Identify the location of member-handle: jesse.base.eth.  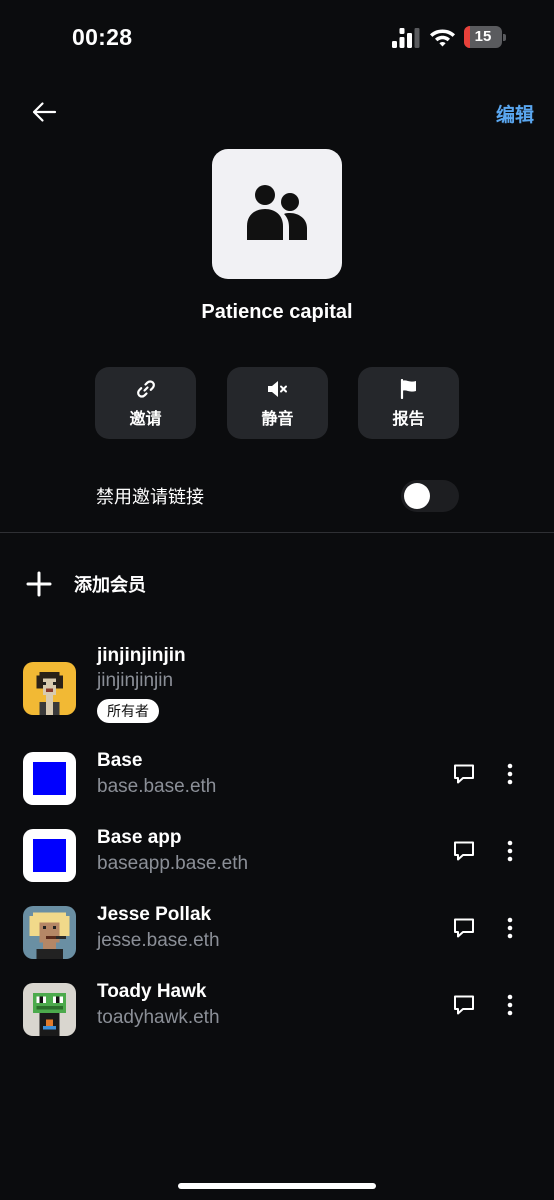
(158, 940).